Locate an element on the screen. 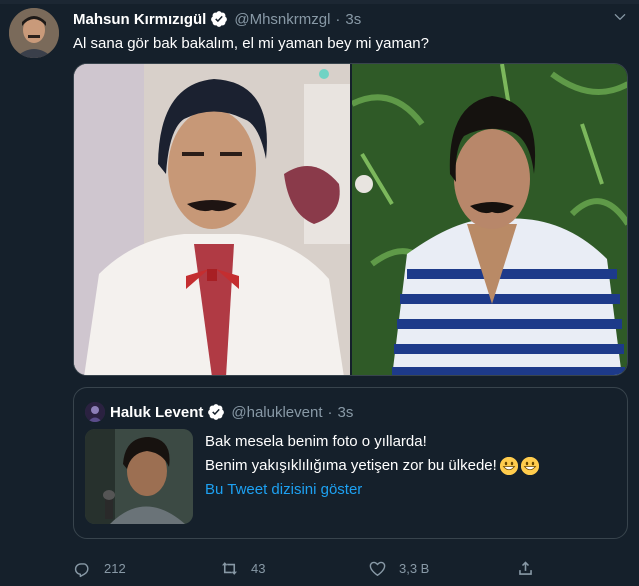 The height and width of the screenshot is (586, 639). quoted-line-1: Bak mesela benim foto o yıllarda! is located at coordinates (316, 441).